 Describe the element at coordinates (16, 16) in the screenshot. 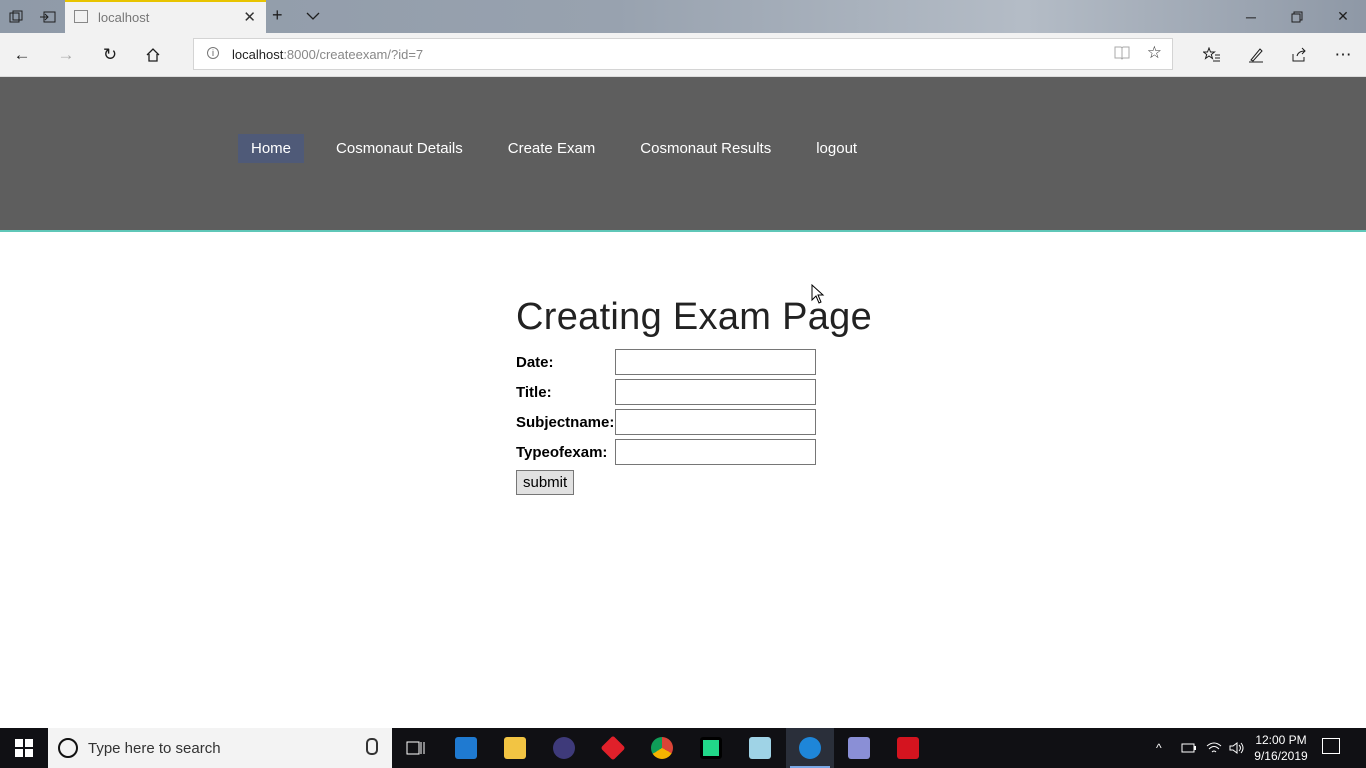

I see `tab-sets-icon` at that location.